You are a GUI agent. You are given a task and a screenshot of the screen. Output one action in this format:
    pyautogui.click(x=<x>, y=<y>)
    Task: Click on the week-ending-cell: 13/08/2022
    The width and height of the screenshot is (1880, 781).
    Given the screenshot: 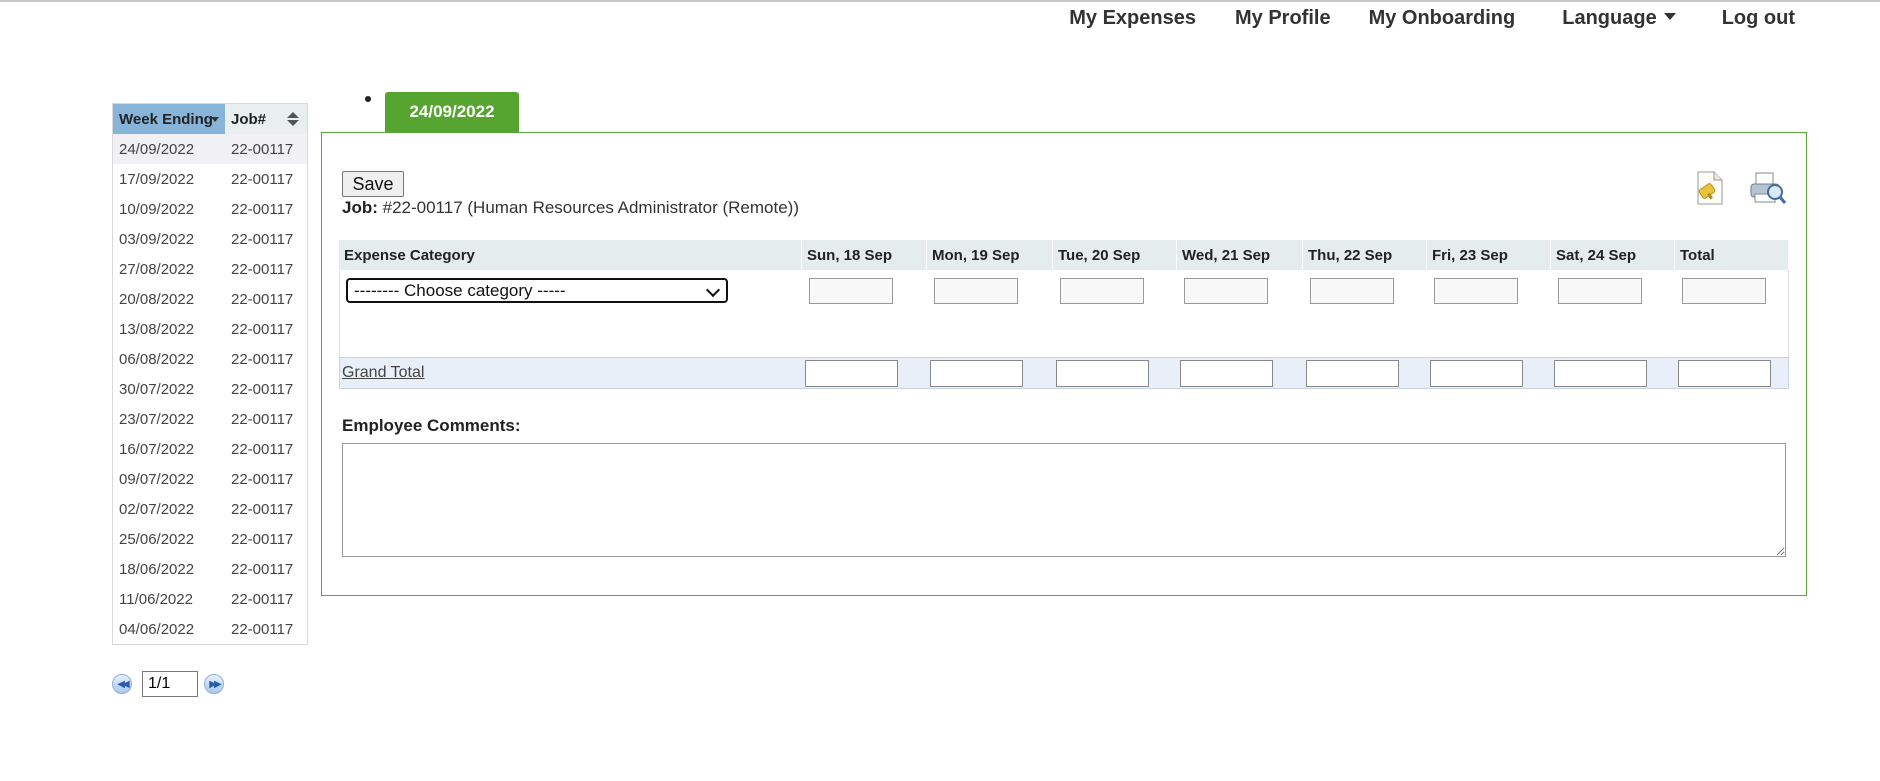 What is the action you would take?
    pyautogui.click(x=157, y=329)
    